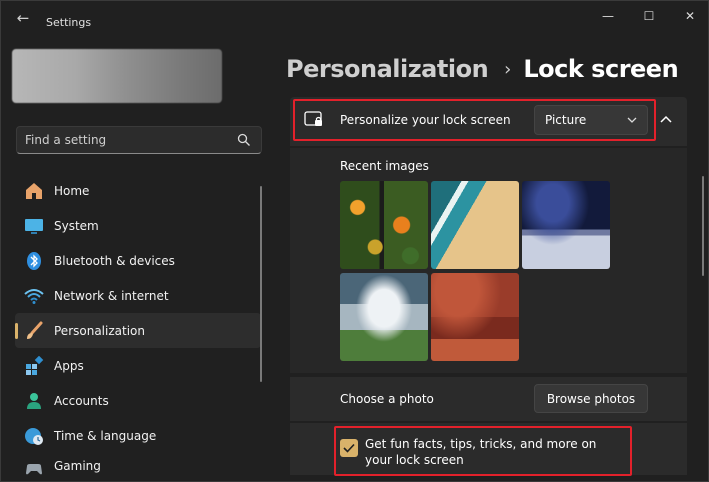 The image size is (709, 482). What do you see at coordinates (99, 330) in the screenshot?
I see `sidebar-item-label: Personalization` at bounding box center [99, 330].